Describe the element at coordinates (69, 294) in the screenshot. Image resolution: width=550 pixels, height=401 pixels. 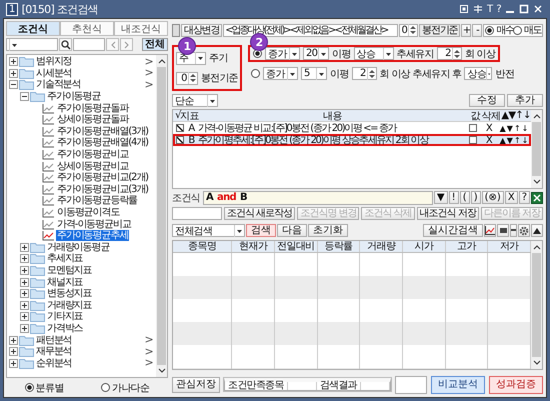
I see `tree-item: 변동성지표` at that location.